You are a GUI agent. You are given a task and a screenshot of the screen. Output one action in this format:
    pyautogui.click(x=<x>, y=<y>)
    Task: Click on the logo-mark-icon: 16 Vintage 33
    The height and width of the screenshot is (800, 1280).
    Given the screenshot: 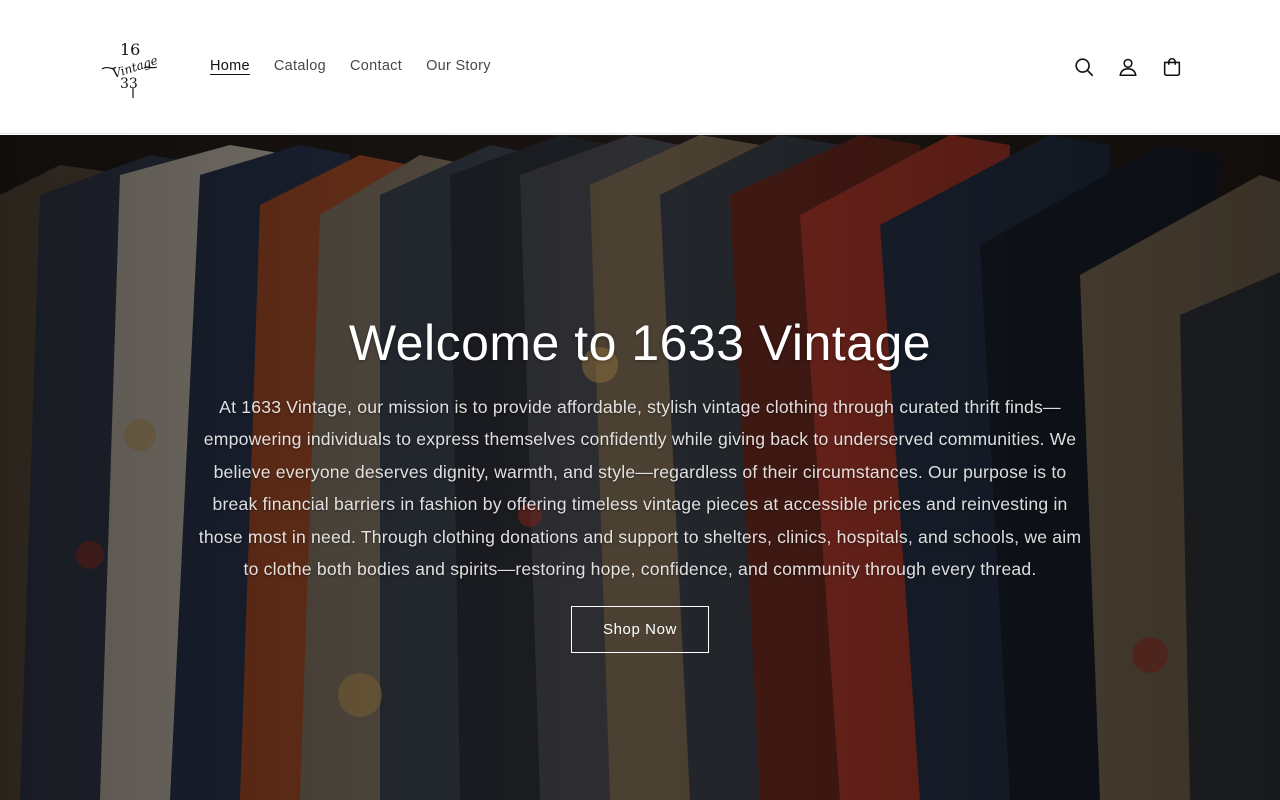 What is the action you would take?
    pyautogui.click(x=130, y=69)
    